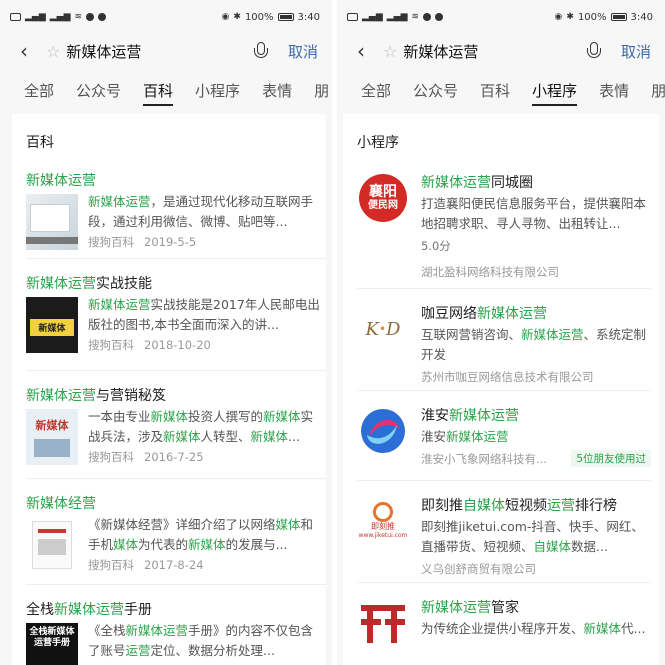 The width and height of the screenshot is (665, 665). I want to click on rating: 5.0分, so click(436, 246).